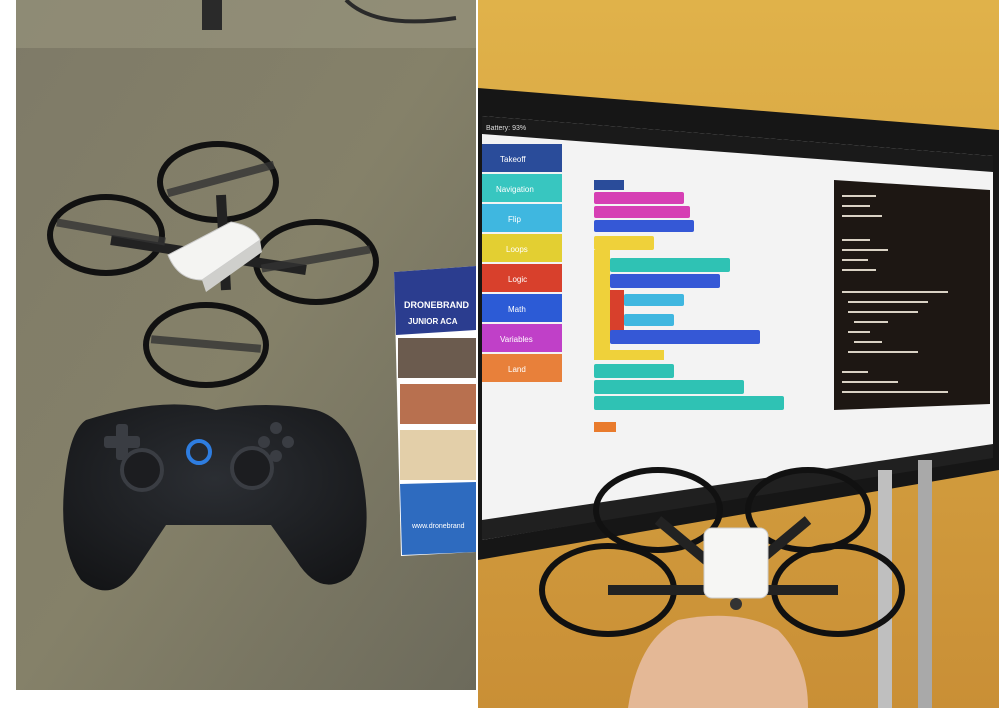 The width and height of the screenshot is (999, 708). Describe the element at coordinates (252, 468) in the screenshot. I see `right-stick` at that location.